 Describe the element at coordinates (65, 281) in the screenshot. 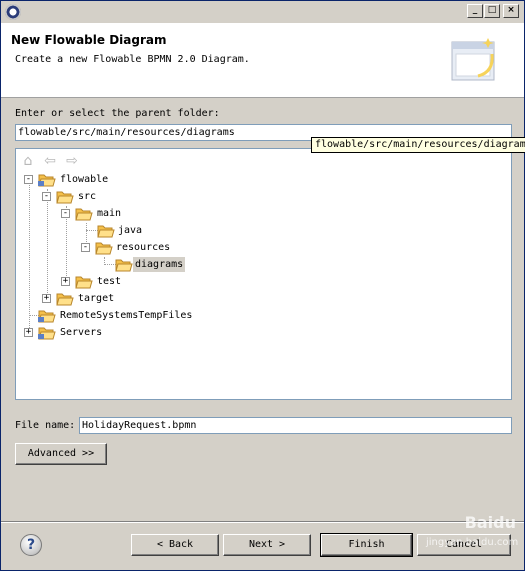

I see `expander-test: +` at that location.